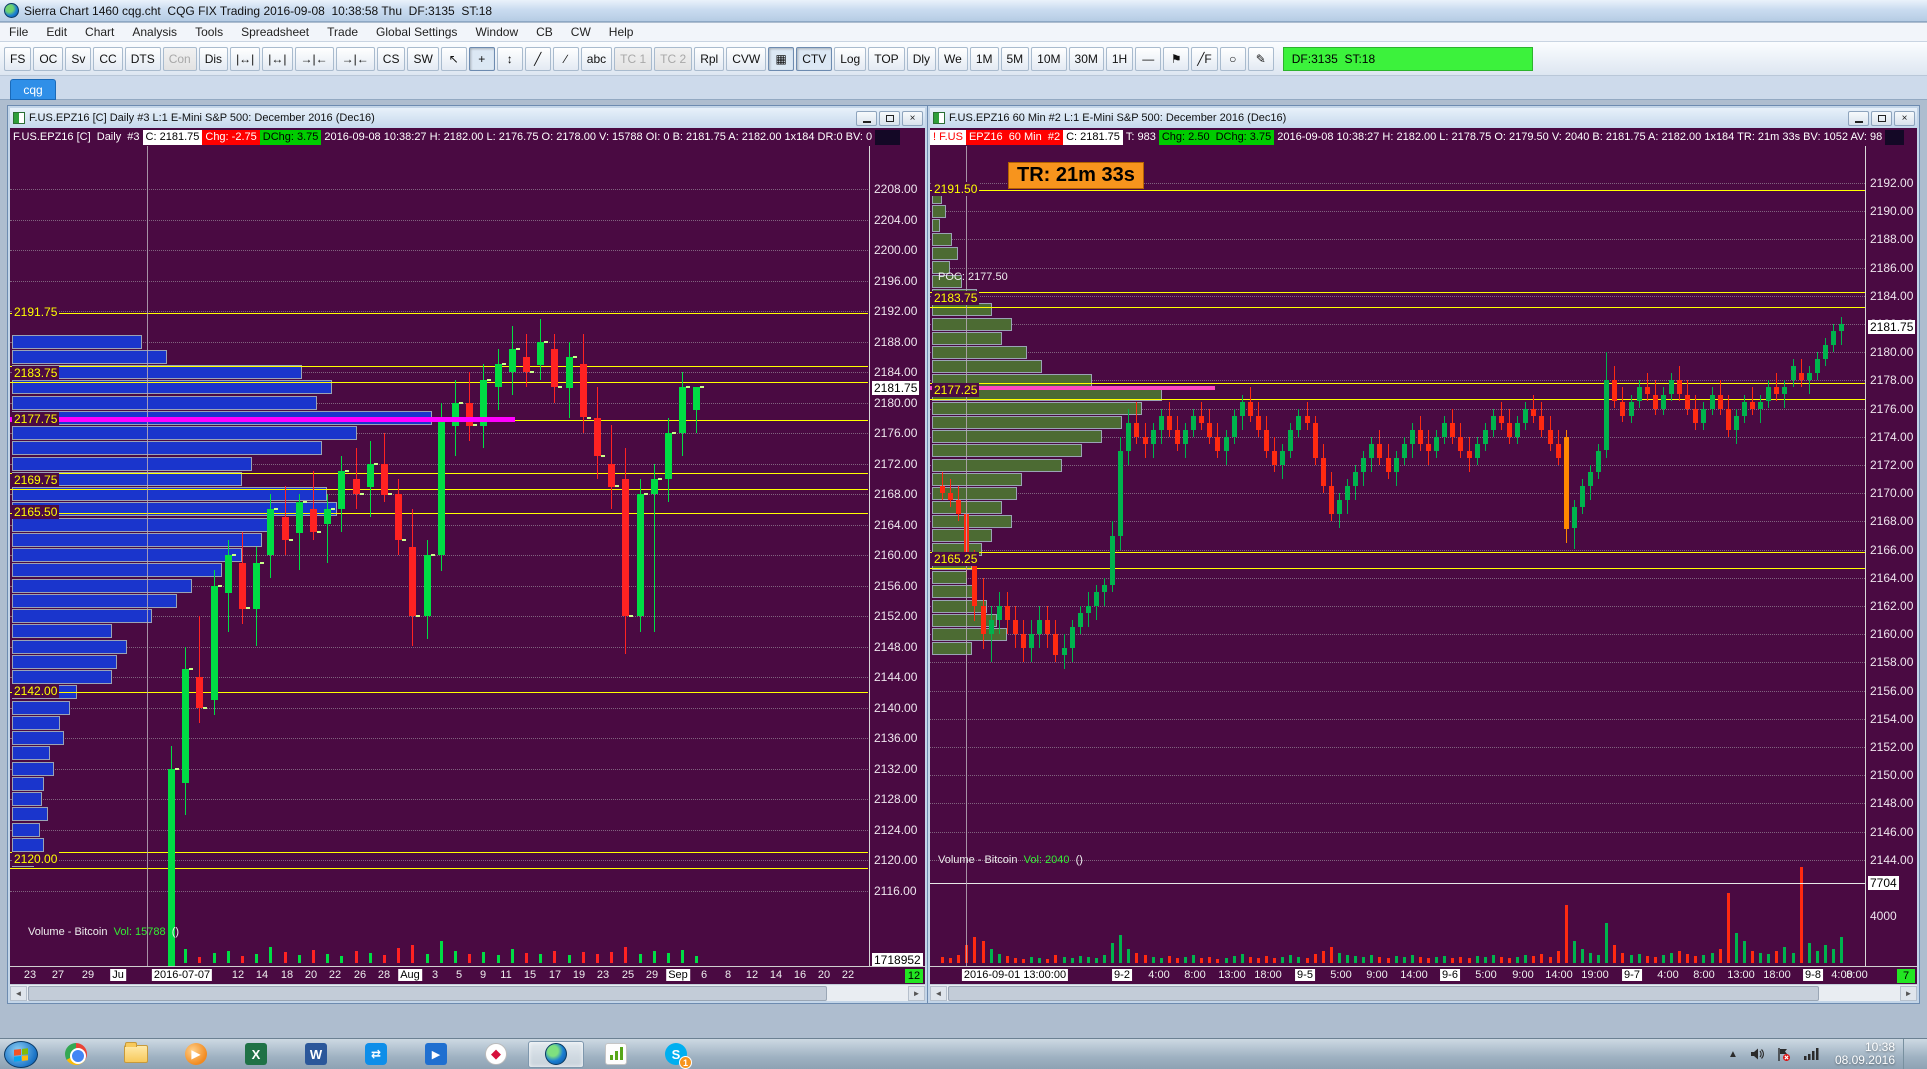 This screenshot has width=1927, height=1069. I want to click on candle-wick, so click(1752, 401).